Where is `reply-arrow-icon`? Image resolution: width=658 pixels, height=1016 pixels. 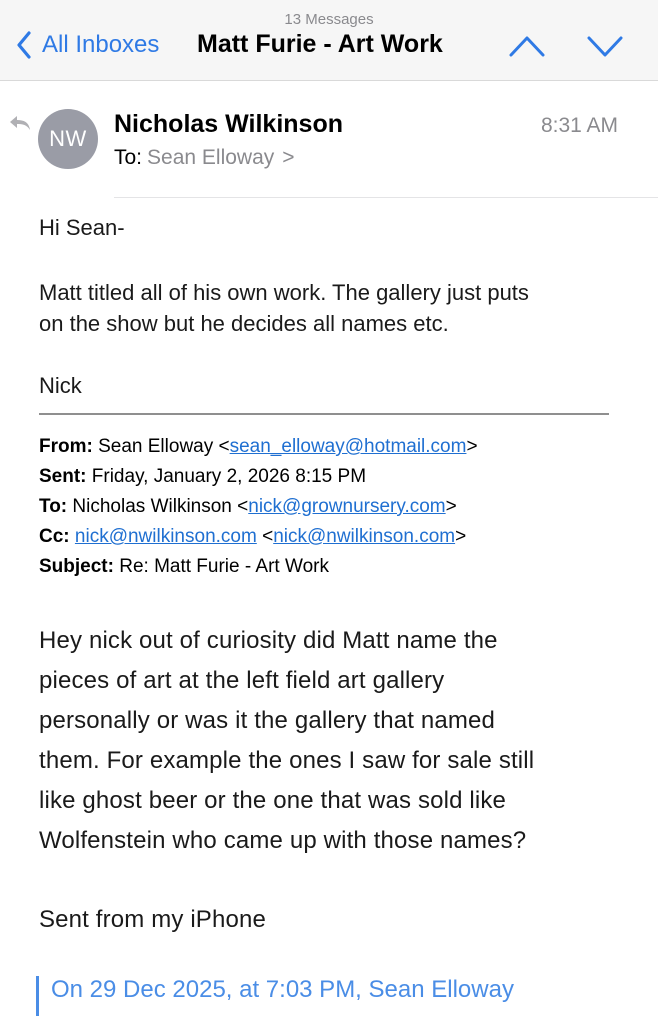
reply-arrow-icon is located at coordinates (20, 123).